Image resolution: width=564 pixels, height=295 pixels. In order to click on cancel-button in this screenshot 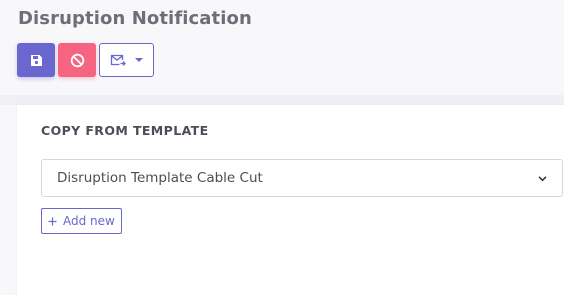, I will do `click(77, 60)`.